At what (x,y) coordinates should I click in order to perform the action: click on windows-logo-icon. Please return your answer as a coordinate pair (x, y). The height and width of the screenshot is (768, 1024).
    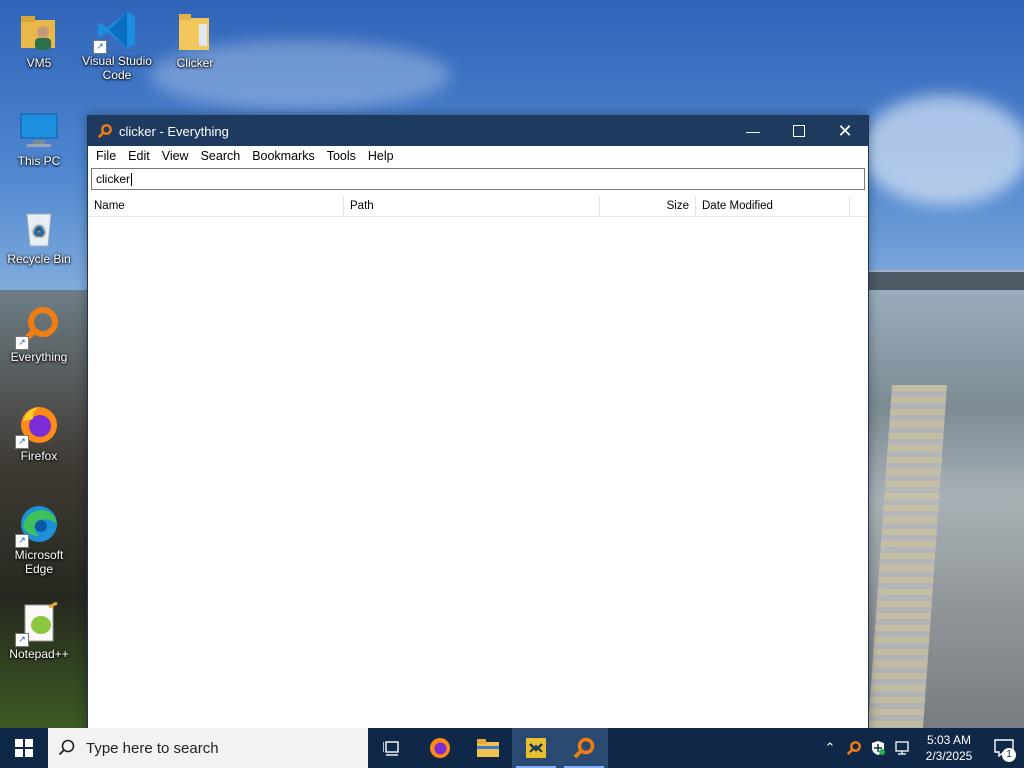
    Looking at the image, I should click on (24, 748).